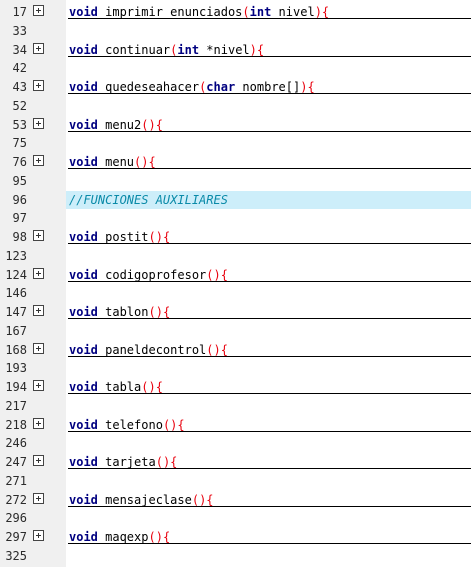 The height and width of the screenshot is (567, 471). Describe the element at coordinates (19, 237) in the screenshot. I see `line-number: 98` at that location.